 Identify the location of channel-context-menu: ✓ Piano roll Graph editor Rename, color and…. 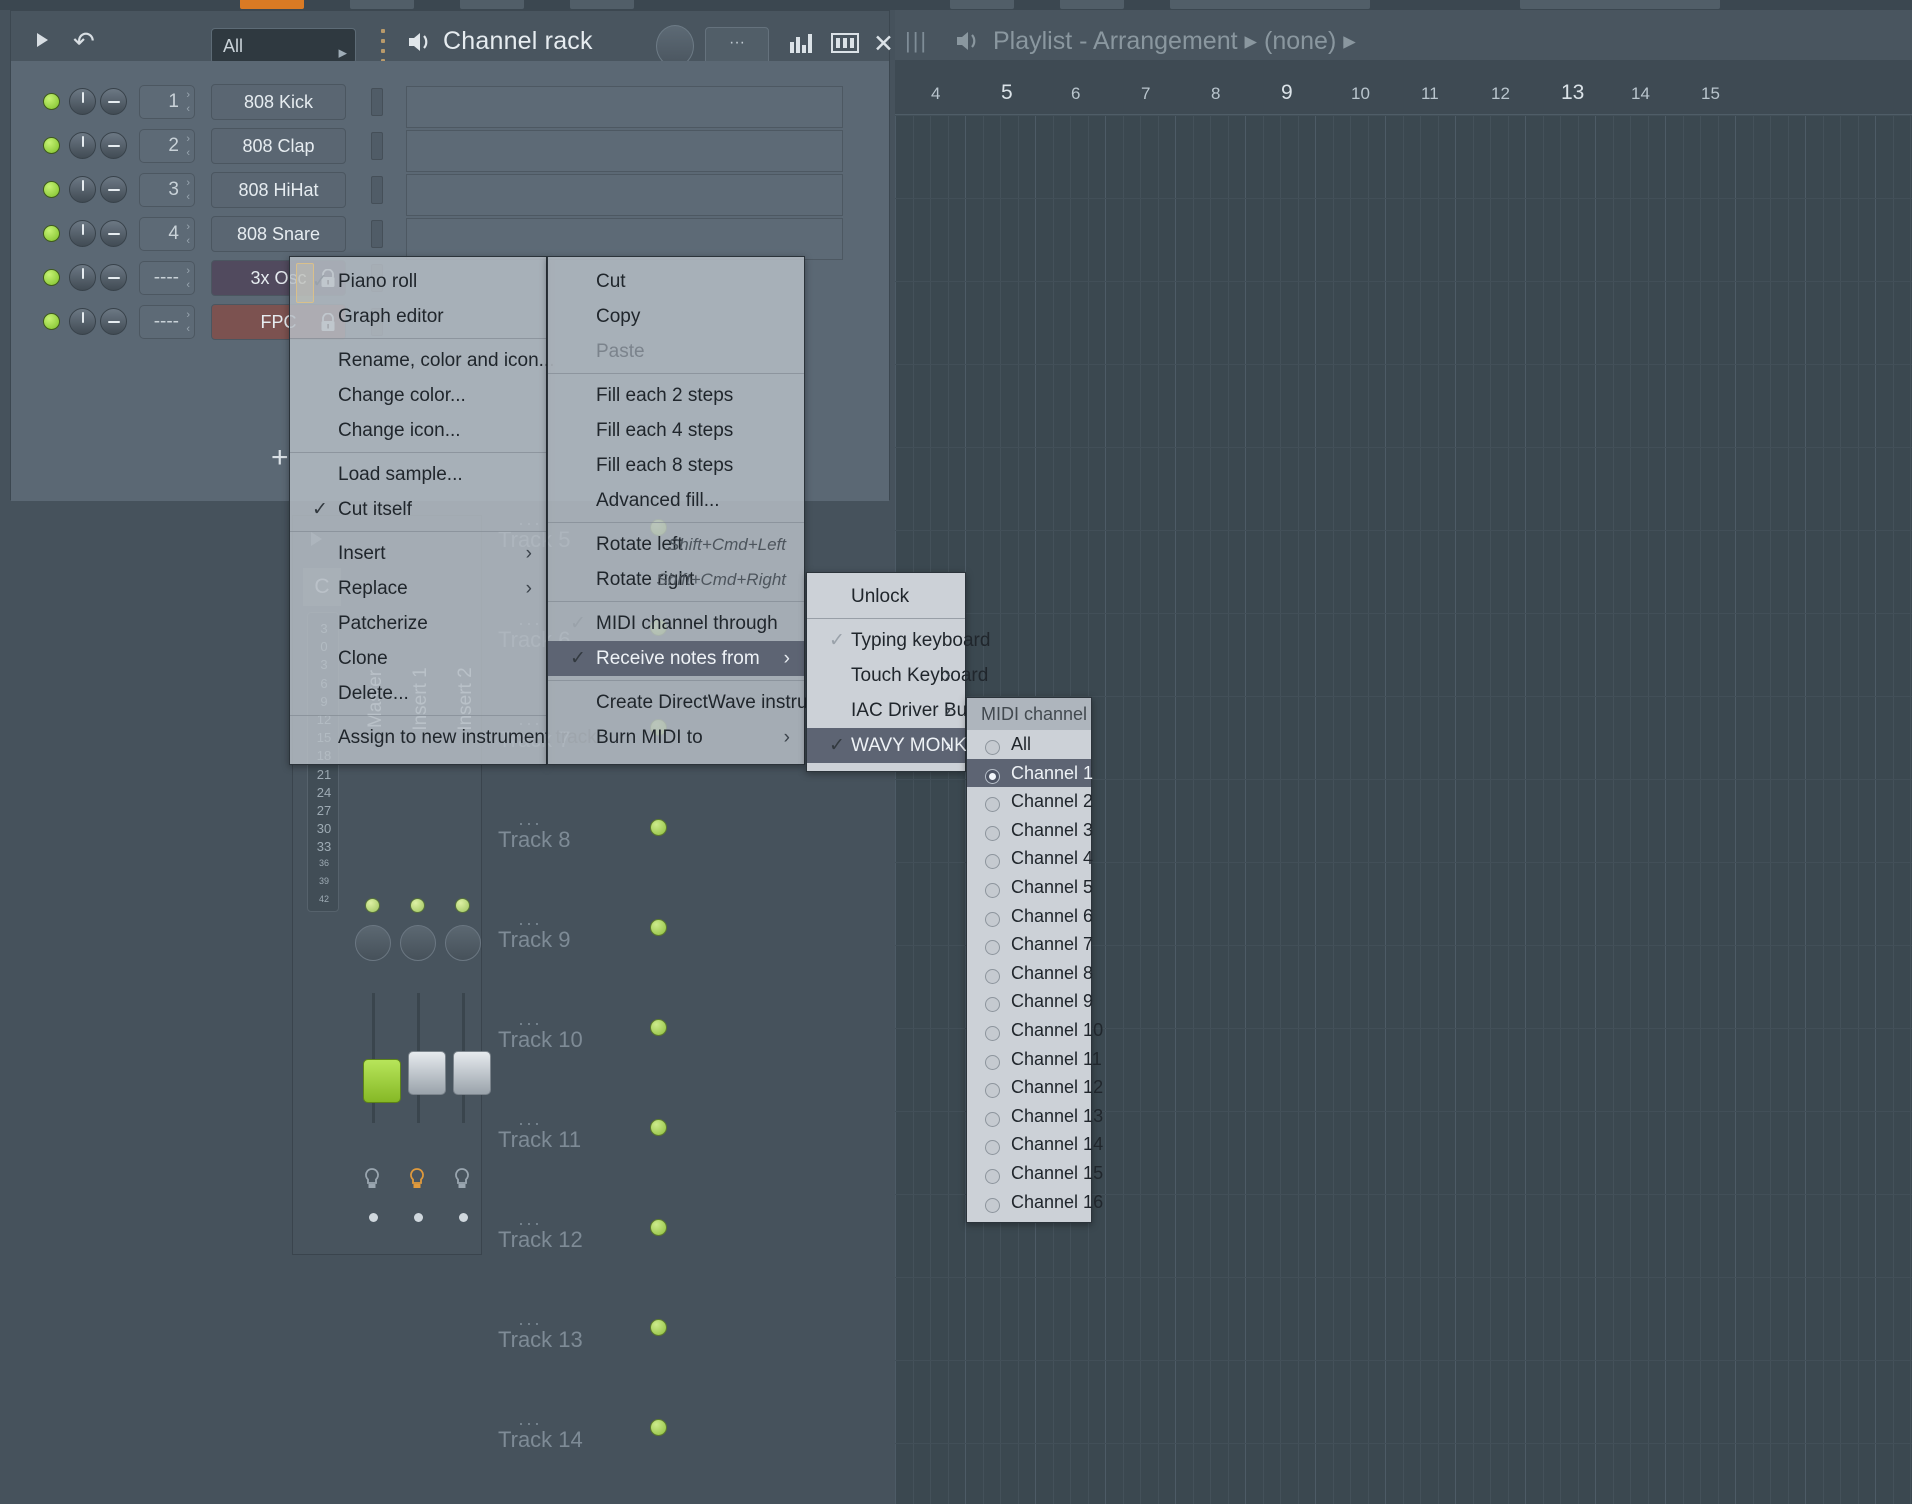
(443, 510).